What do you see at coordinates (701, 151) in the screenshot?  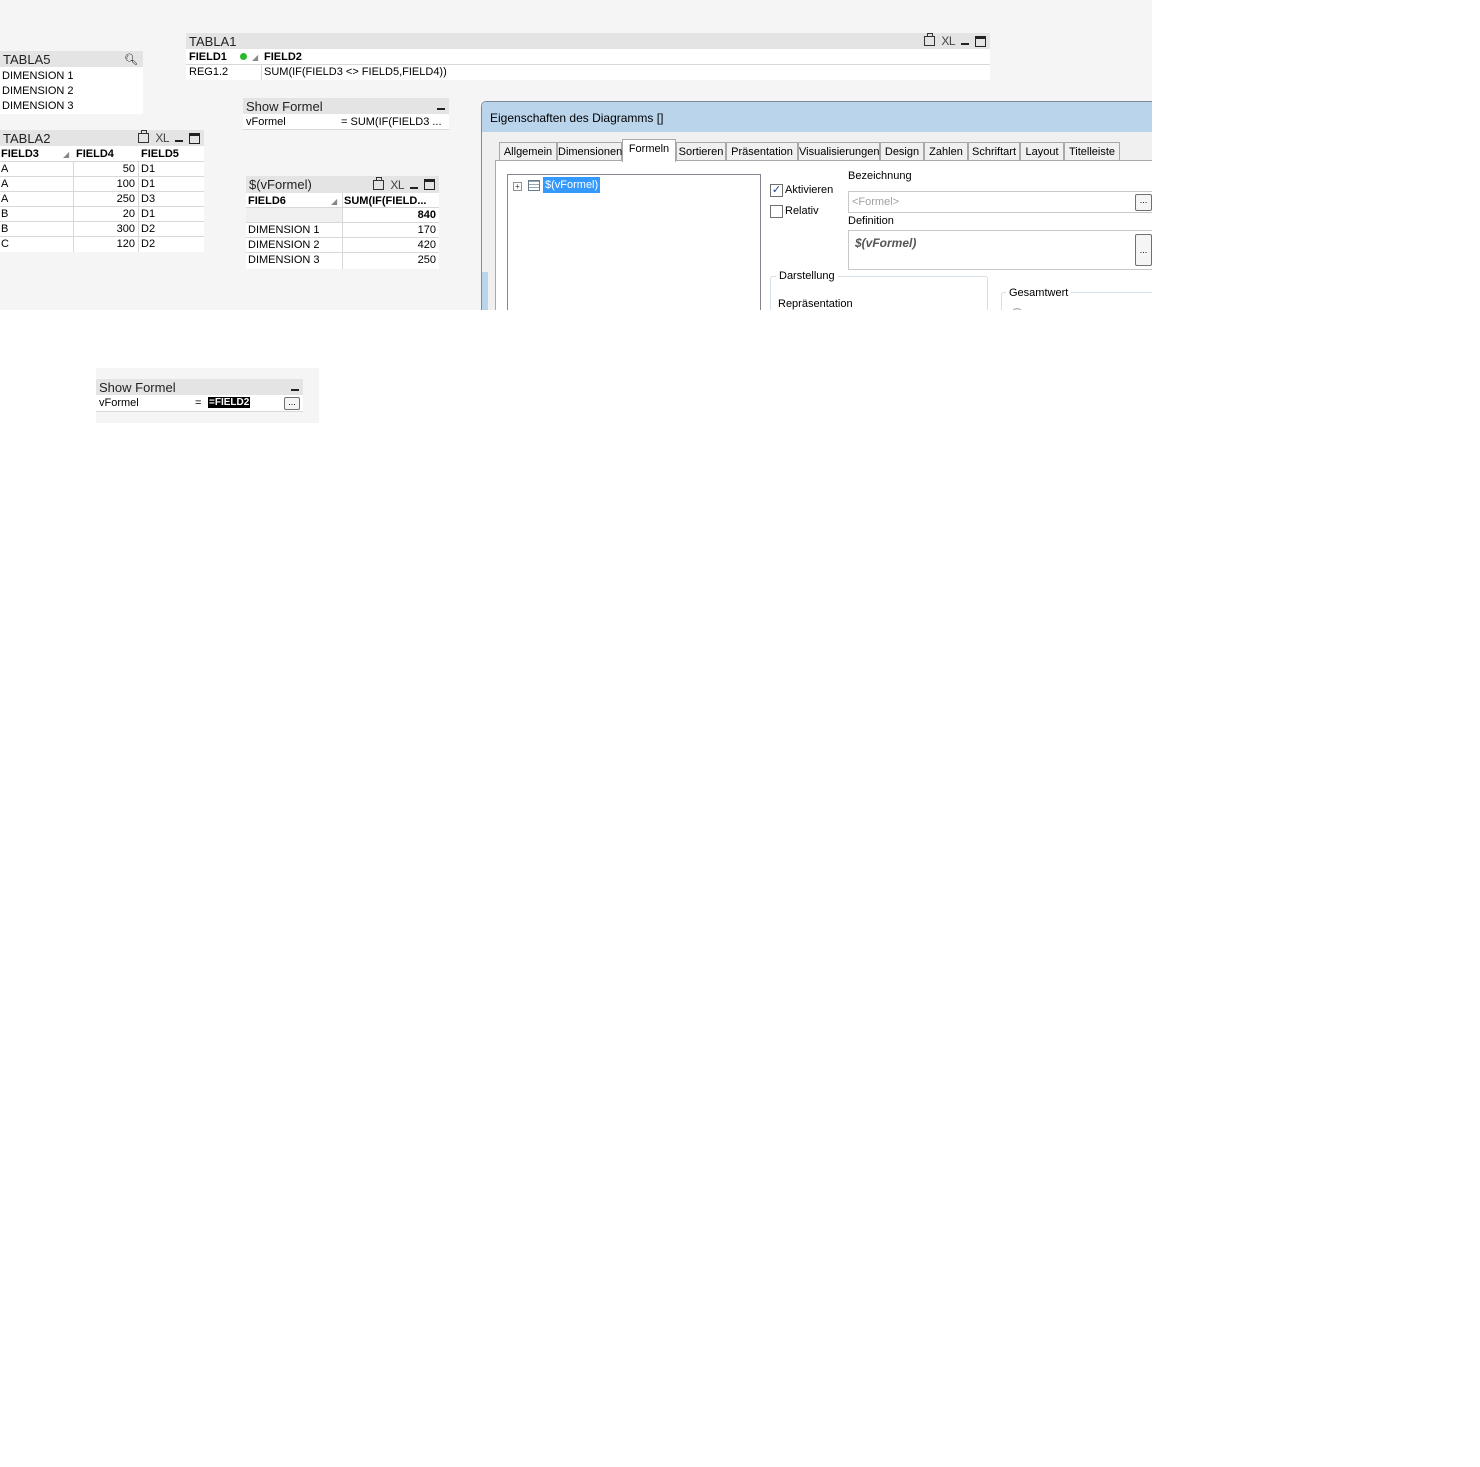 I see `tab-sortieren: Sortieren` at bounding box center [701, 151].